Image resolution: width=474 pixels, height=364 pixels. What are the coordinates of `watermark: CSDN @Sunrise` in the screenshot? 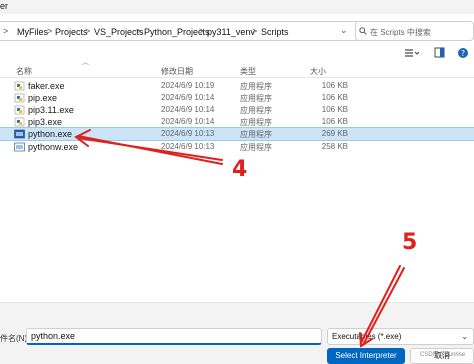 It's located at (443, 355).